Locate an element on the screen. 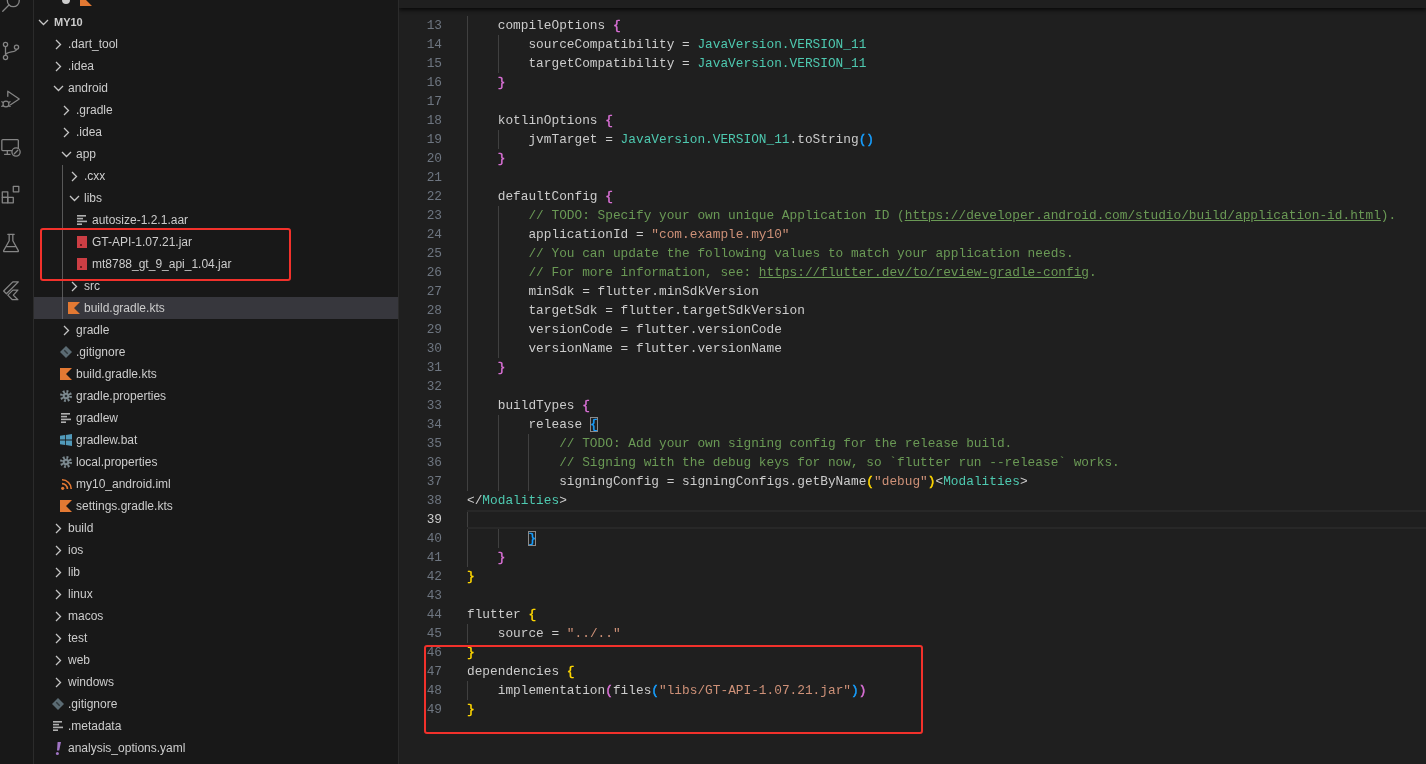 Image resolution: width=1426 pixels, height=764 pixels. tree-item: test is located at coordinates (216, 638).